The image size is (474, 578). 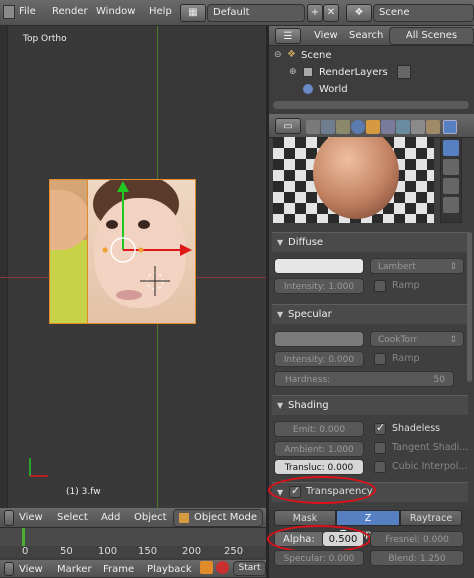 What do you see at coordinates (83, 492) in the screenshot?
I see `object-label: (1) 3.fw` at bounding box center [83, 492].